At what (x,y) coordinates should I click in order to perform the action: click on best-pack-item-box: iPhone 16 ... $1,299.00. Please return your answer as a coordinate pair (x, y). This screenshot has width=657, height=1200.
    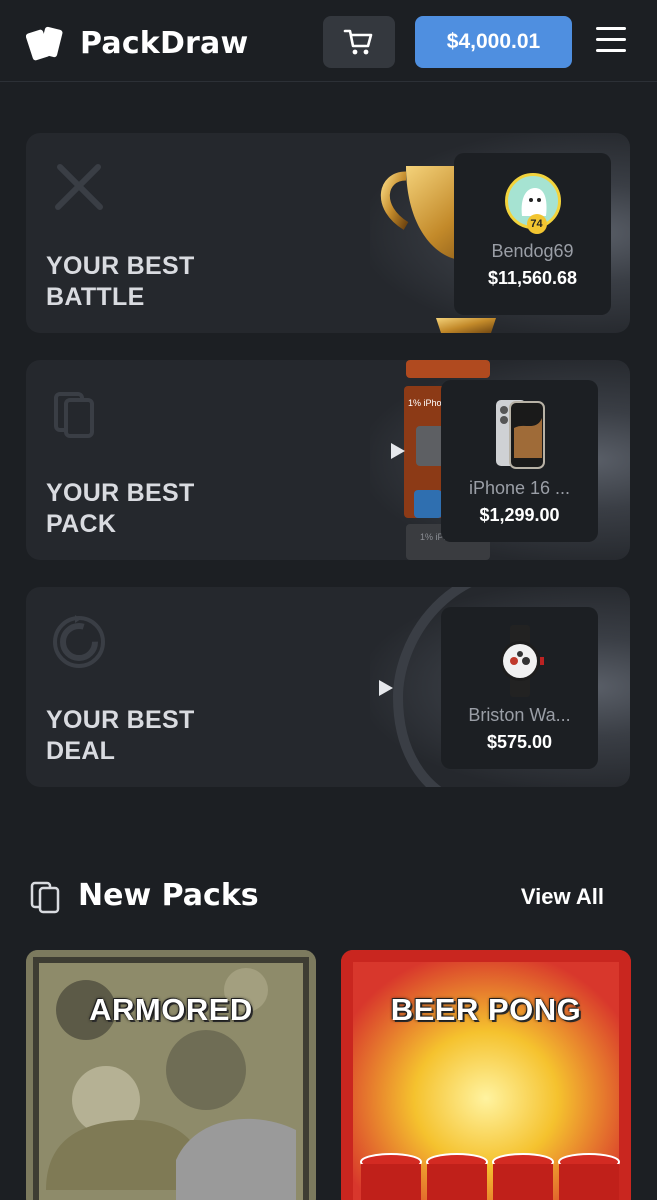
    Looking at the image, I should click on (519, 461).